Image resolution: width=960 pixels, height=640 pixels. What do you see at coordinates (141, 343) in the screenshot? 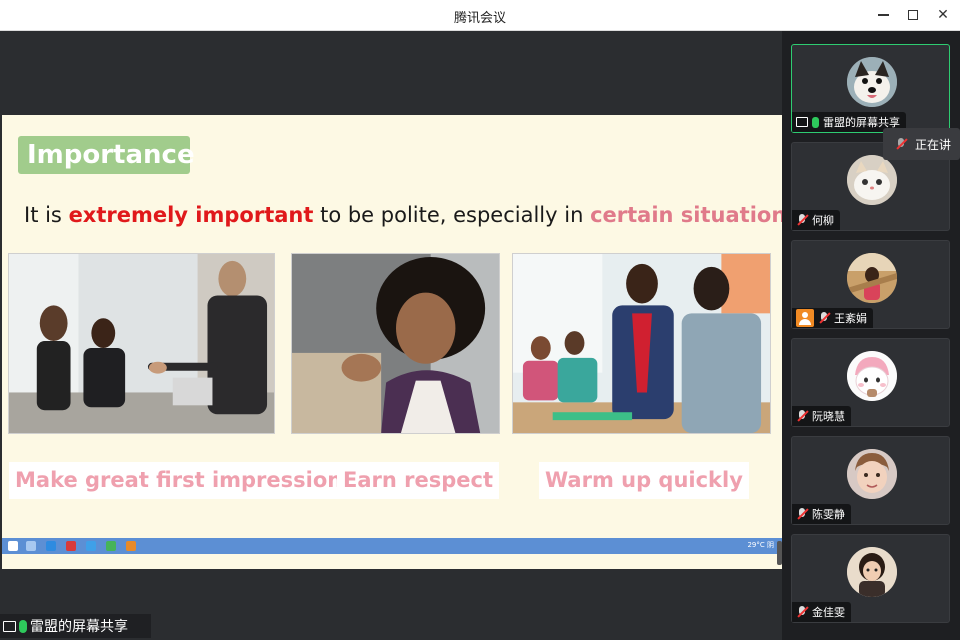
I see `business-handshake-photo` at bounding box center [141, 343].